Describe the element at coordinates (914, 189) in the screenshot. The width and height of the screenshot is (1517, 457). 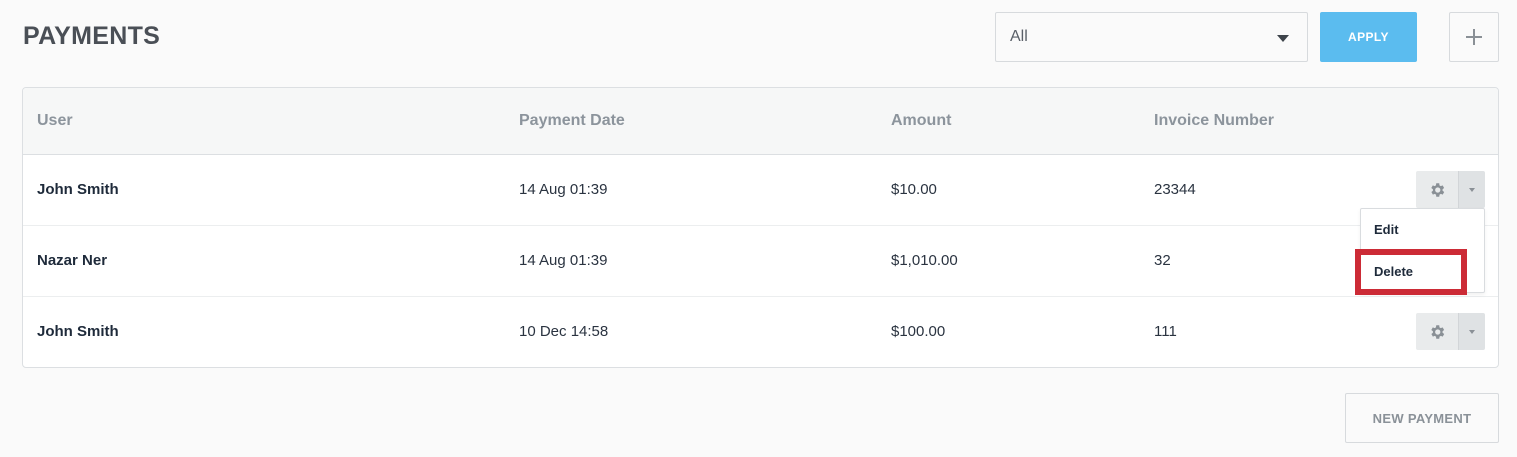
I see `amount-cell: $10.00` at that location.